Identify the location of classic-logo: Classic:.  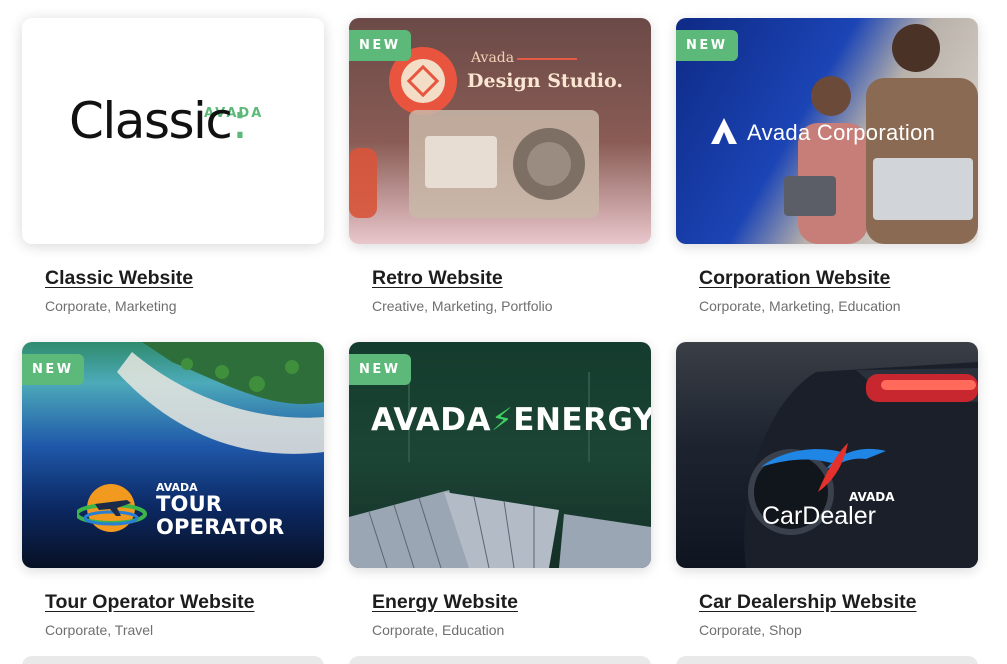
(158, 121).